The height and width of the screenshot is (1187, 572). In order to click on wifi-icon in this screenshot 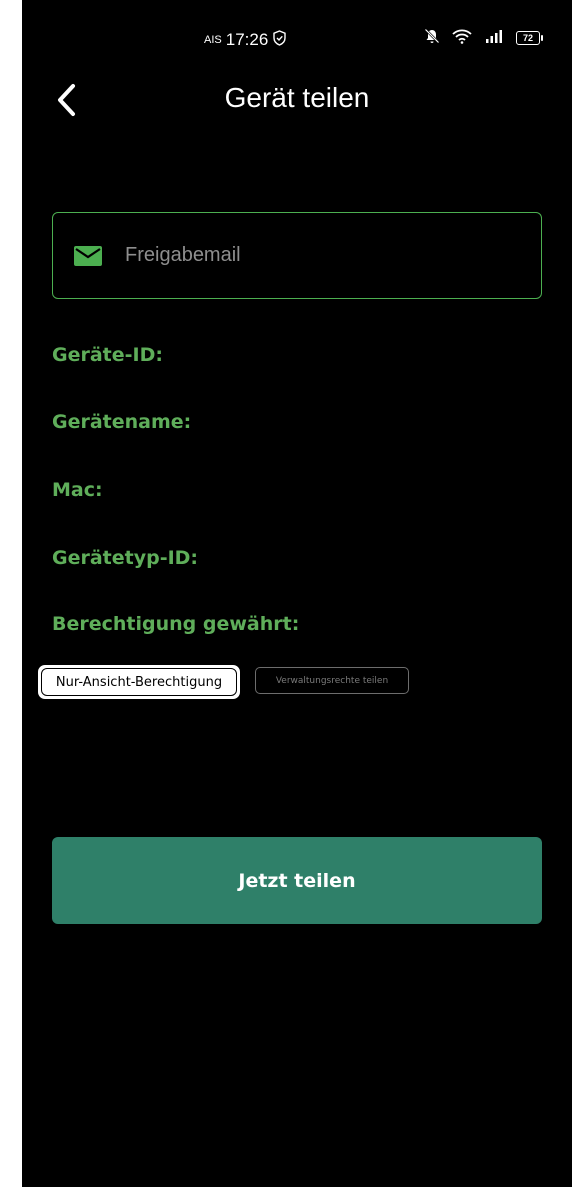, I will do `click(462, 38)`.